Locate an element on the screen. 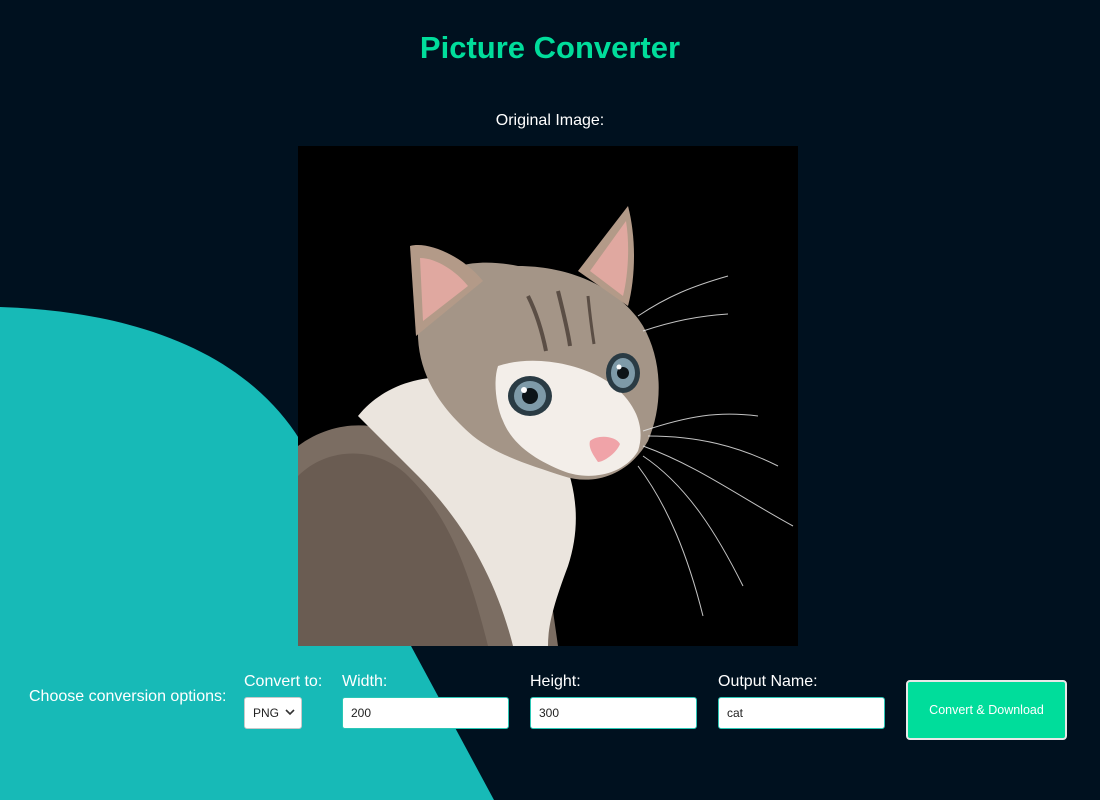 Image resolution: width=1100 pixels, height=800 pixels. output-name-input is located at coordinates (801, 713).